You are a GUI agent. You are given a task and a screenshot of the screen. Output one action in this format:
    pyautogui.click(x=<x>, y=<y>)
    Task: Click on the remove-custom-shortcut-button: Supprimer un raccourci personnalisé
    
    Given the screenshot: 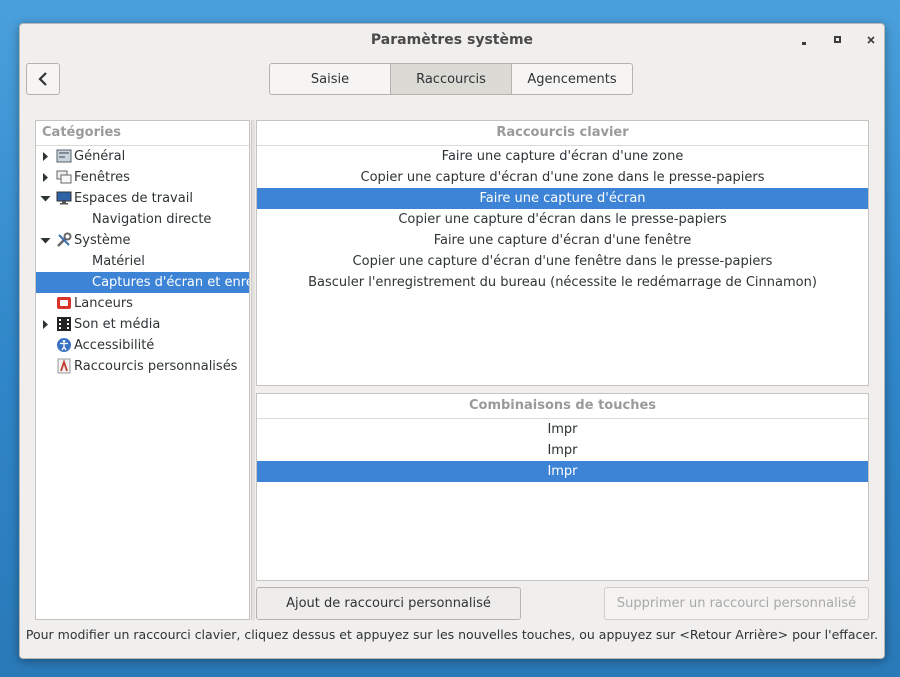 What is the action you would take?
    pyautogui.click(x=736, y=603)
    